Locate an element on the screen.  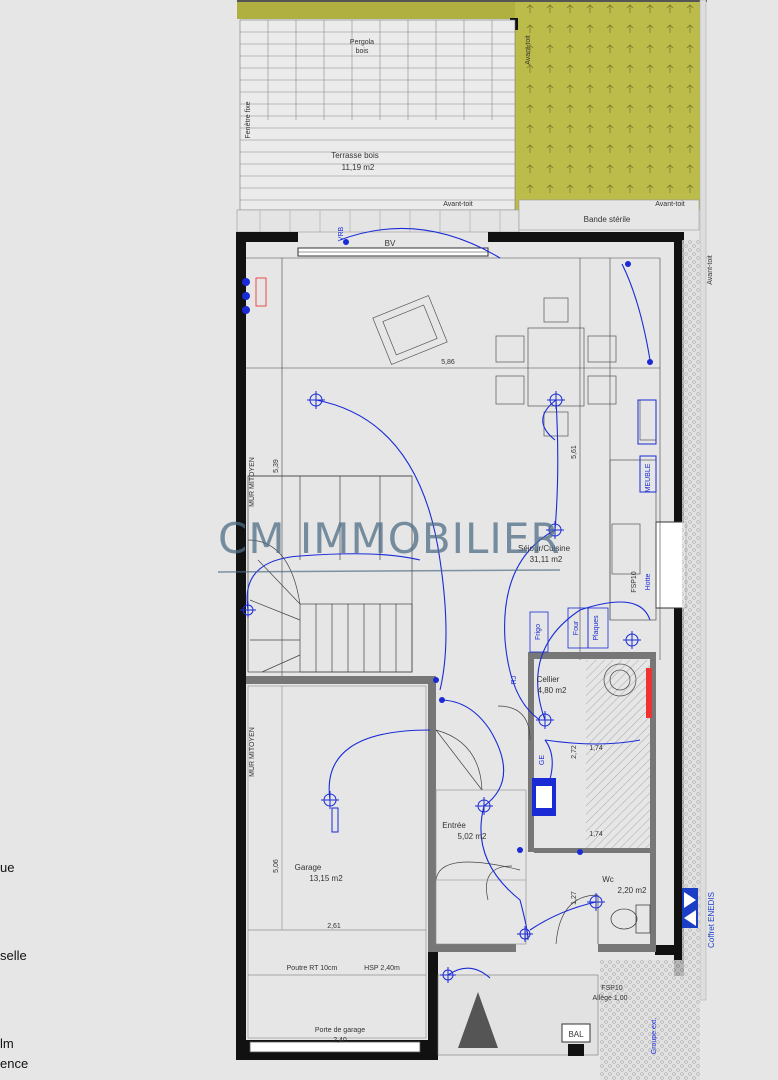
coffret-label: Coffret ENEDIS is located at coordinates (711, 920).